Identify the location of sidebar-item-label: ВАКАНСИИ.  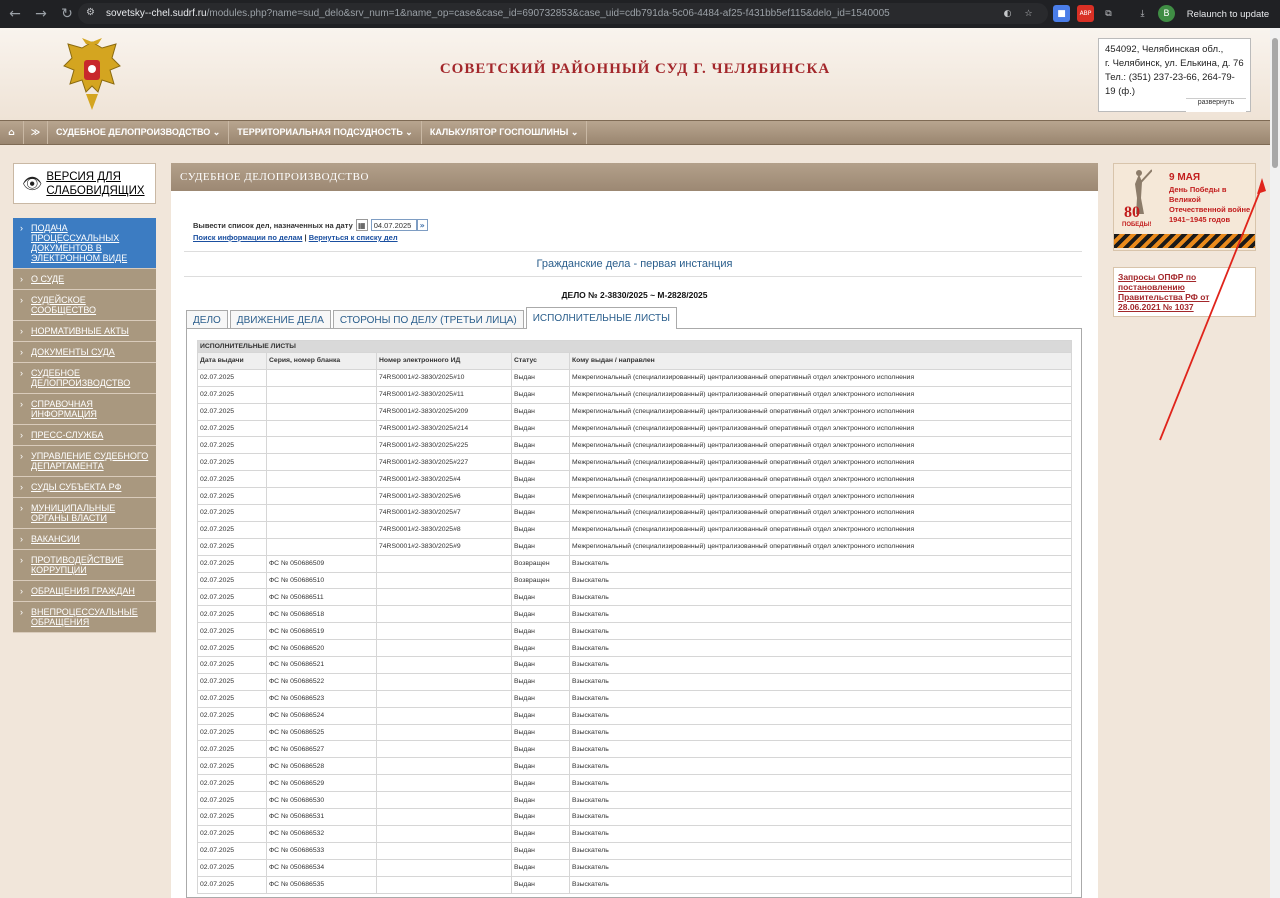
(55, 539).